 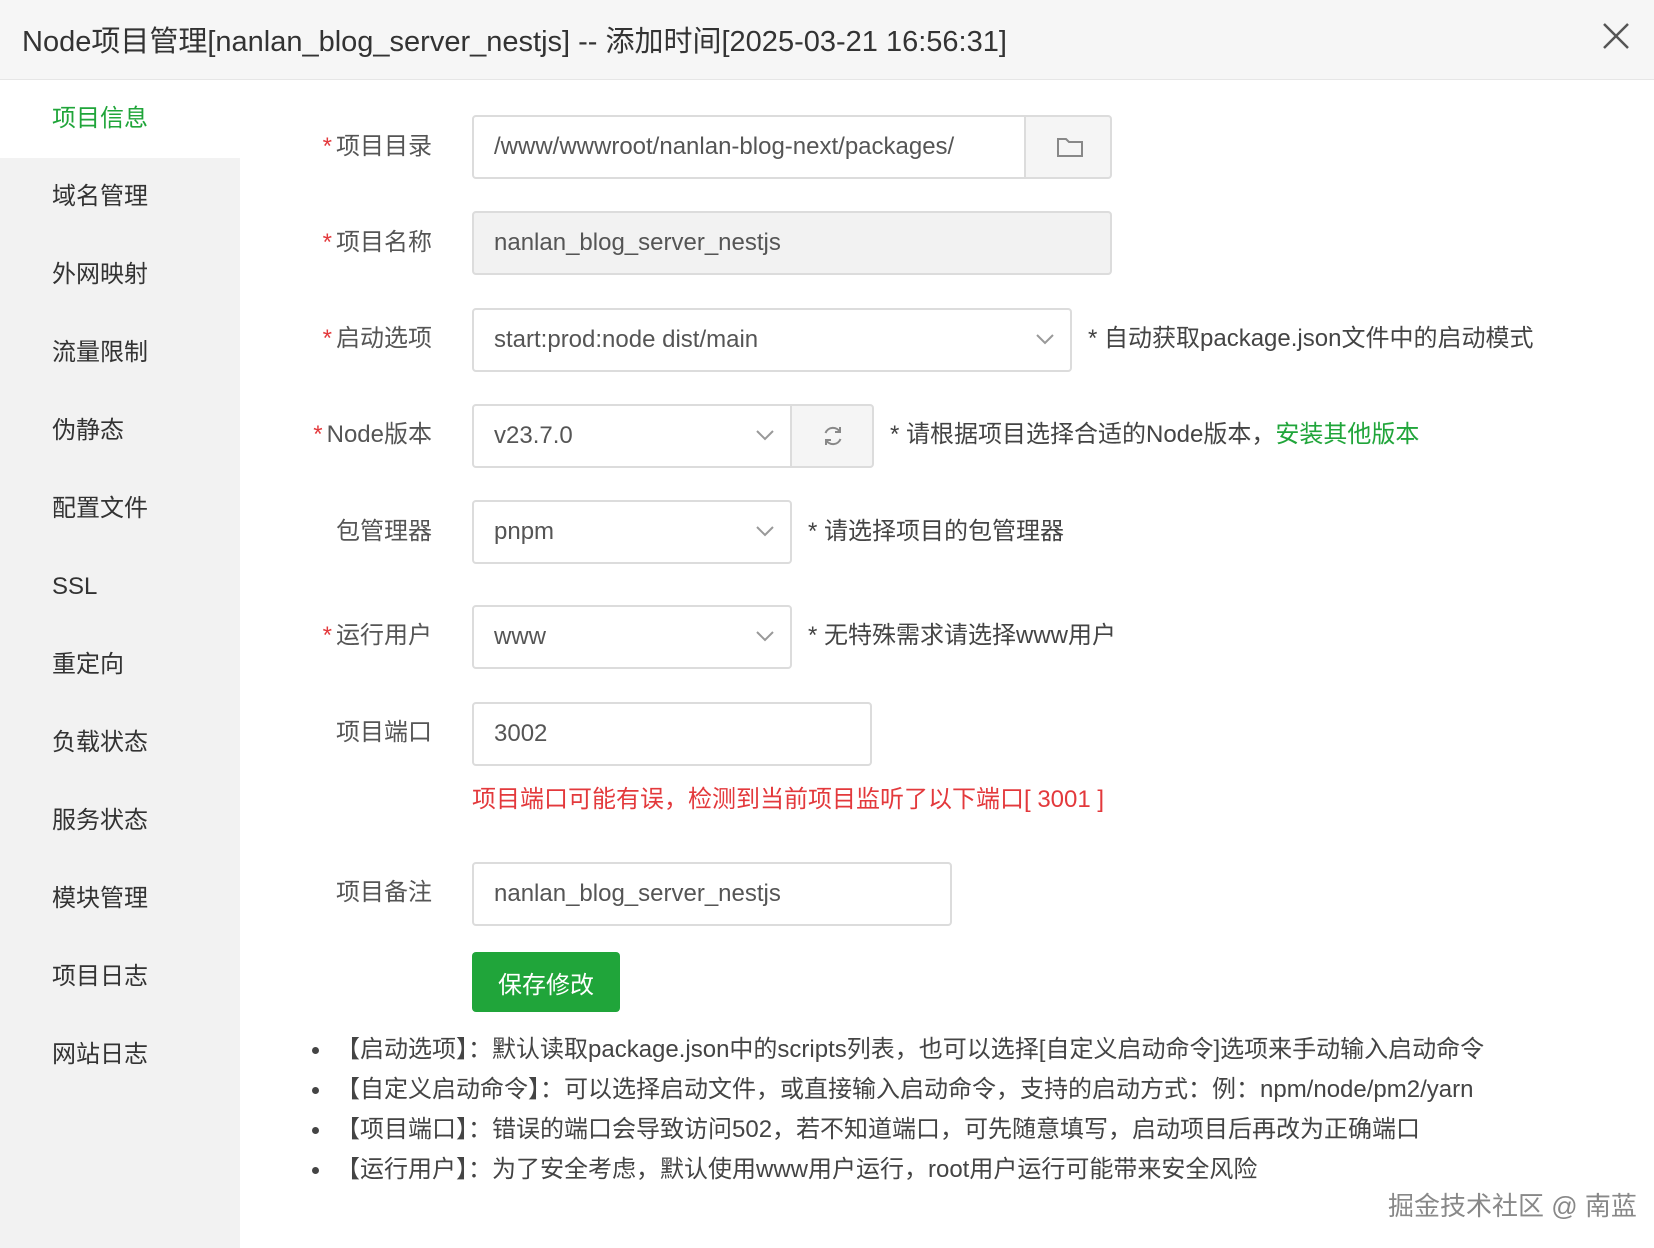 What do you see at coordinates (120, 509) in the screenshot?
I see `sidebar-item-config-file: 配置文件` at bounding box center [120, 509].